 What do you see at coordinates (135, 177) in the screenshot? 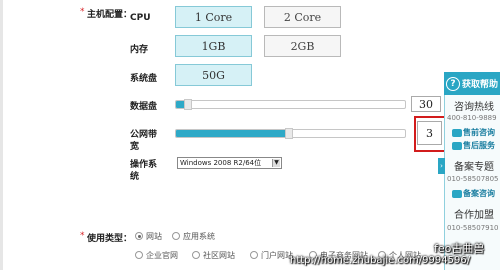
I see `os-label-line2: 统` at bounding box center [135, 177].